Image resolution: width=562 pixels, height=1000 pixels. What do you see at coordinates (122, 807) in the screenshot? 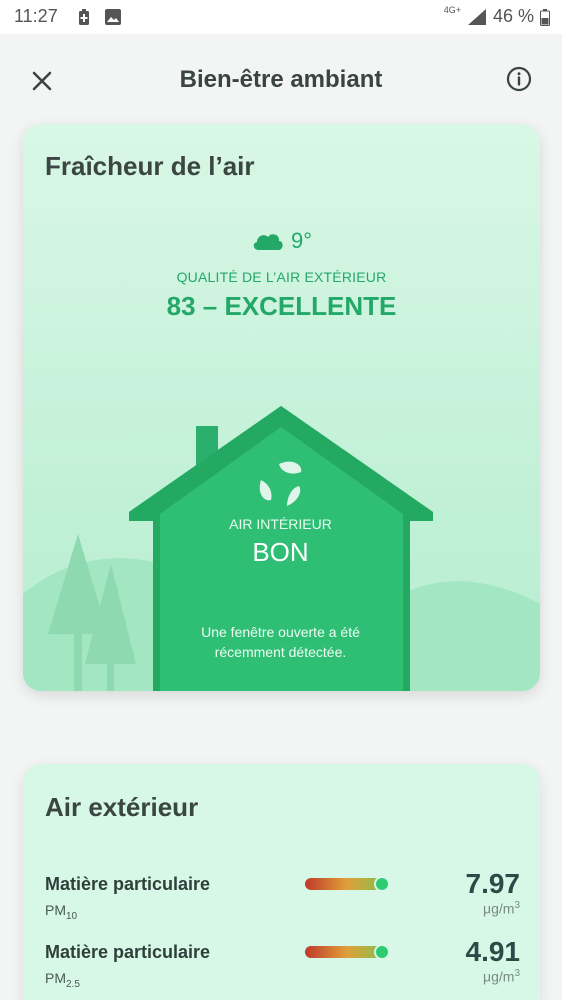
I see `card-title: Air extérieur` at bounding box center [122, 807].